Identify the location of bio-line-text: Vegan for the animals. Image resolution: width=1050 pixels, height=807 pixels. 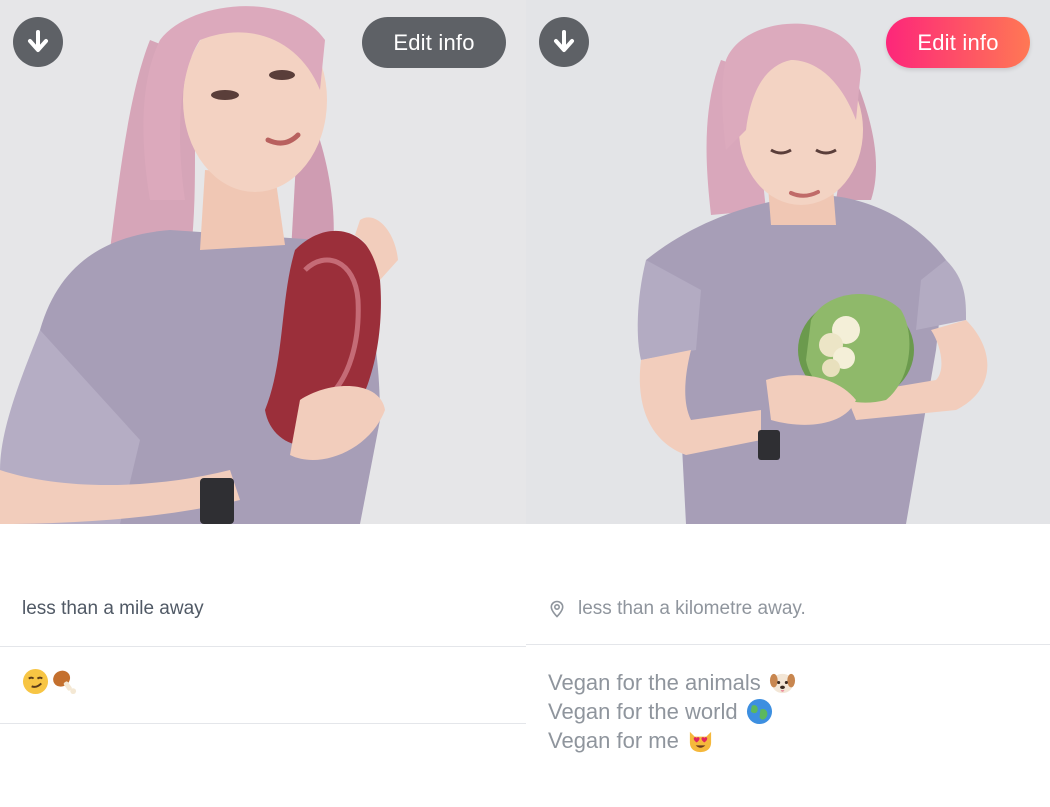
(654, 682).